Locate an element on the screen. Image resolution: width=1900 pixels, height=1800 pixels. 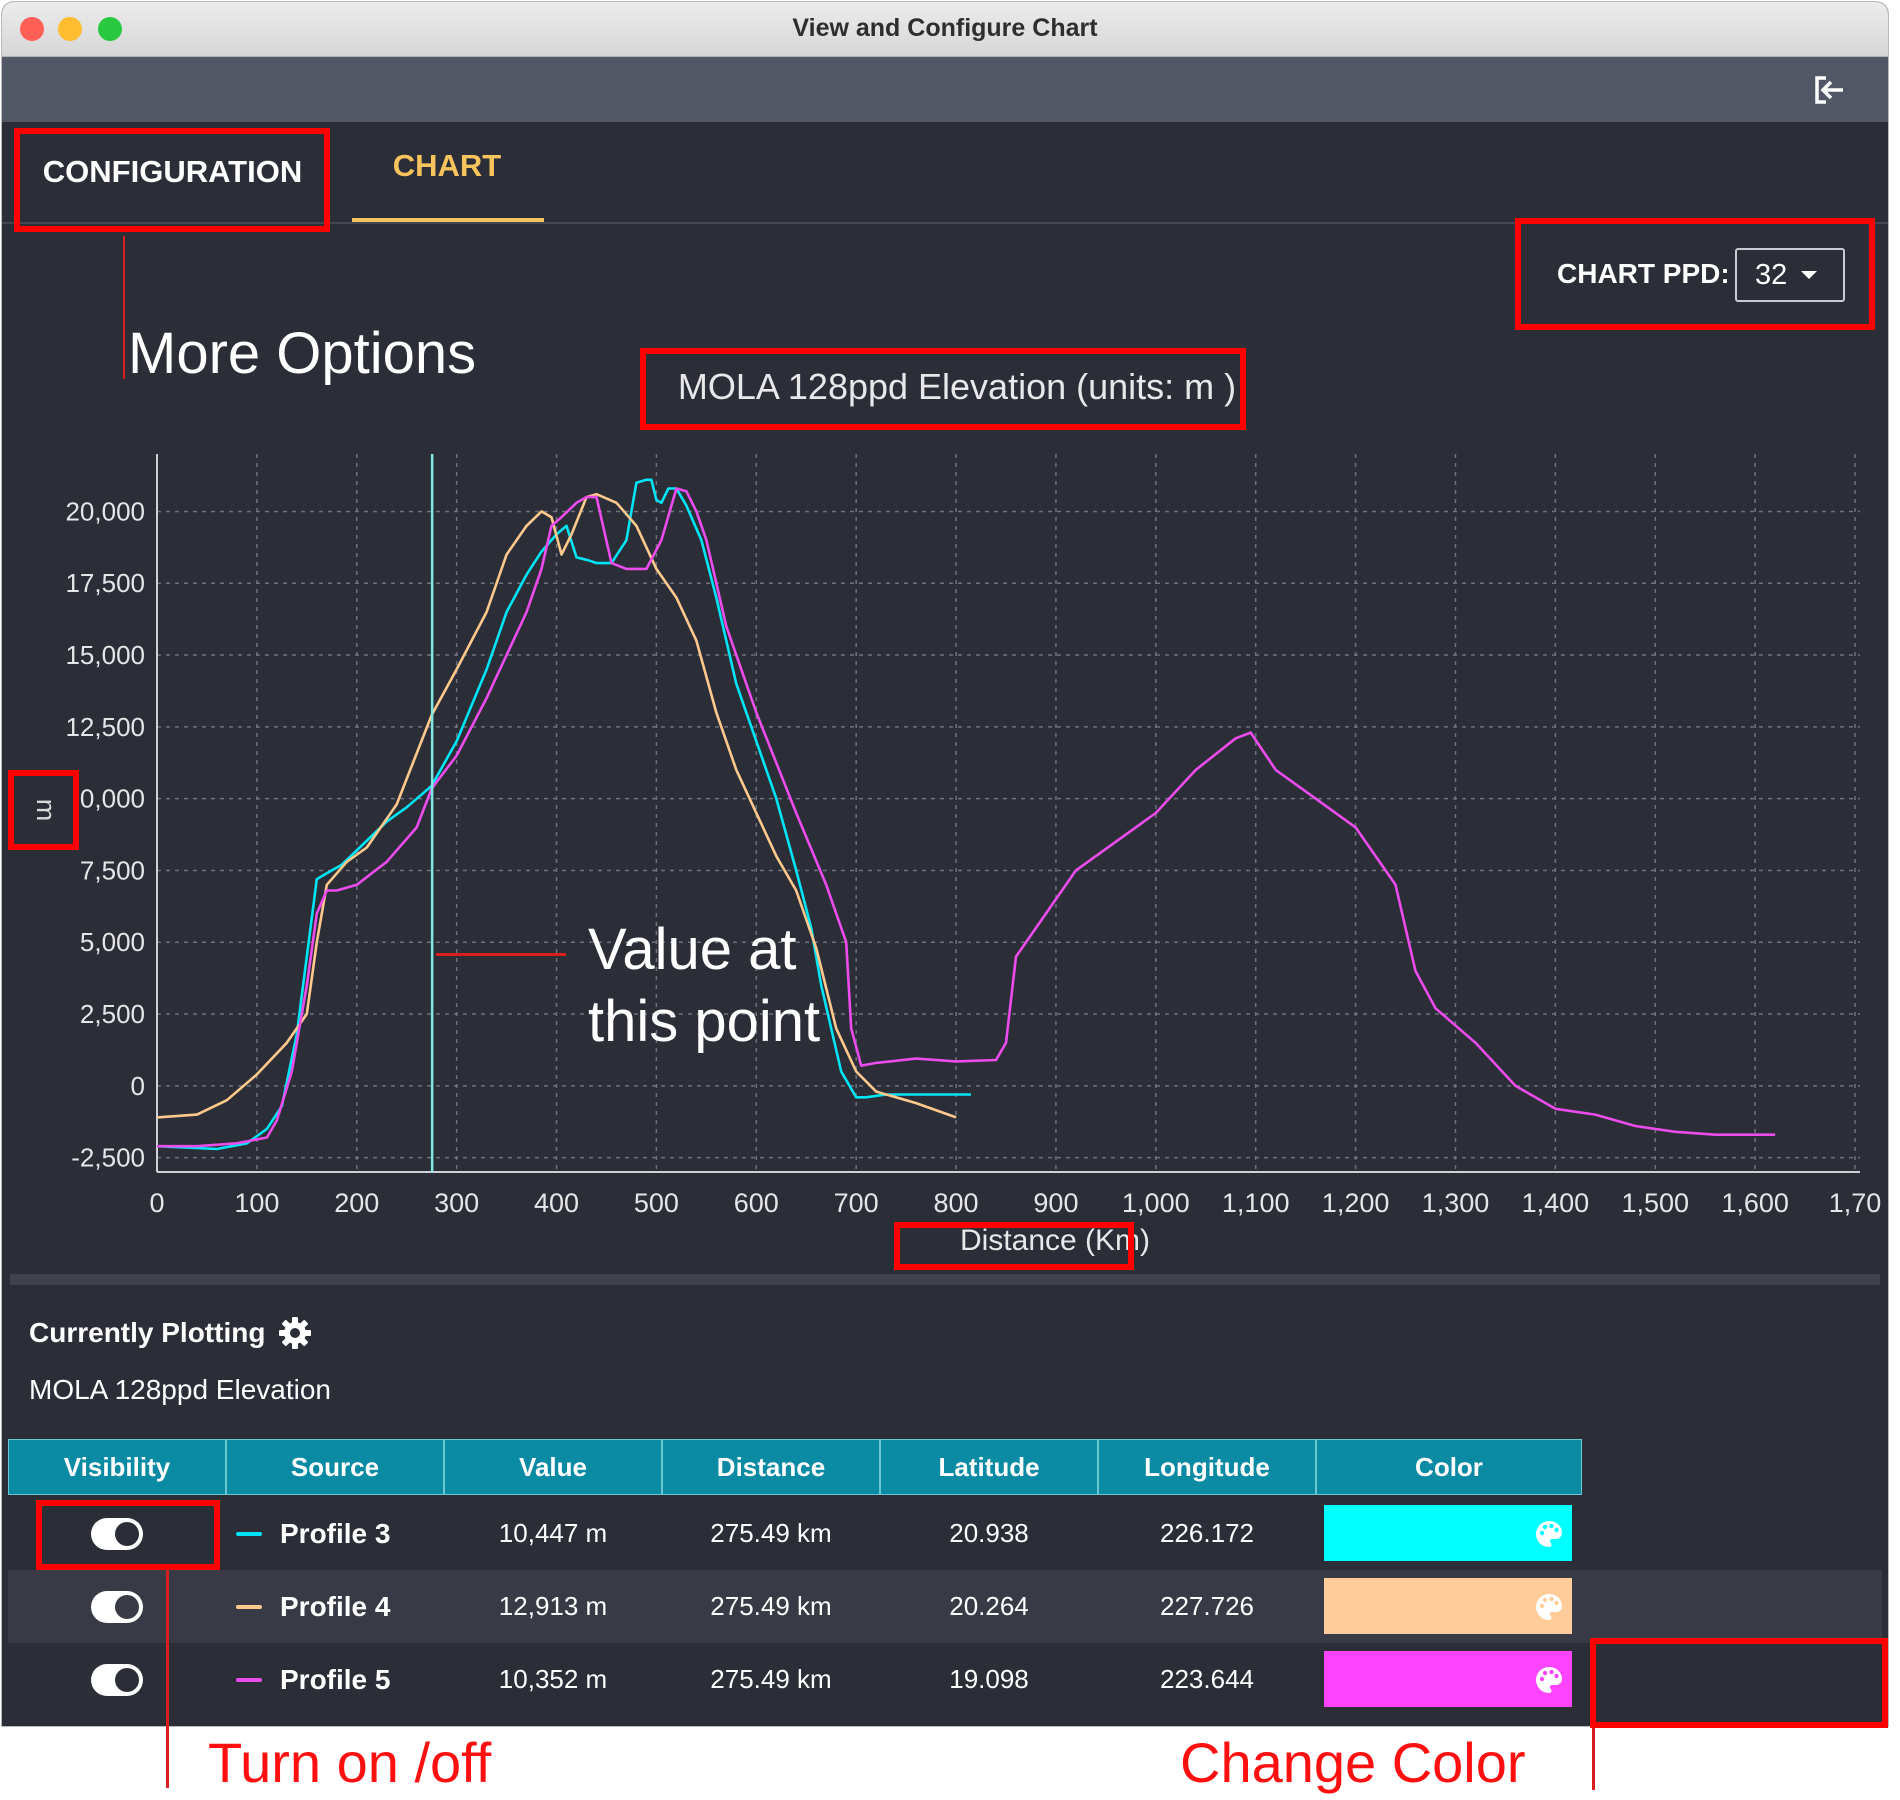
y-tick-label: 17,500 is located at coordinates (105, 583).